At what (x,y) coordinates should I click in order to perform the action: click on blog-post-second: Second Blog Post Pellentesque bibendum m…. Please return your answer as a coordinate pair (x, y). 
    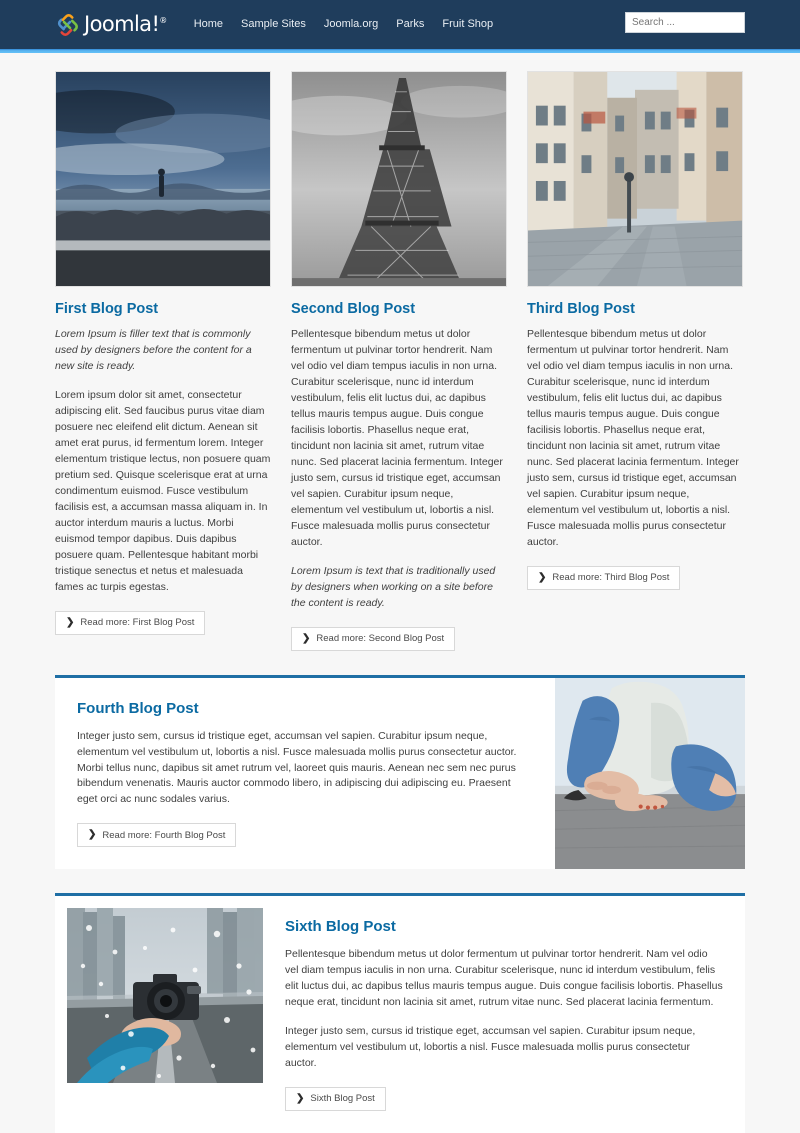
    Looking at the image, I should click on (399, 361).